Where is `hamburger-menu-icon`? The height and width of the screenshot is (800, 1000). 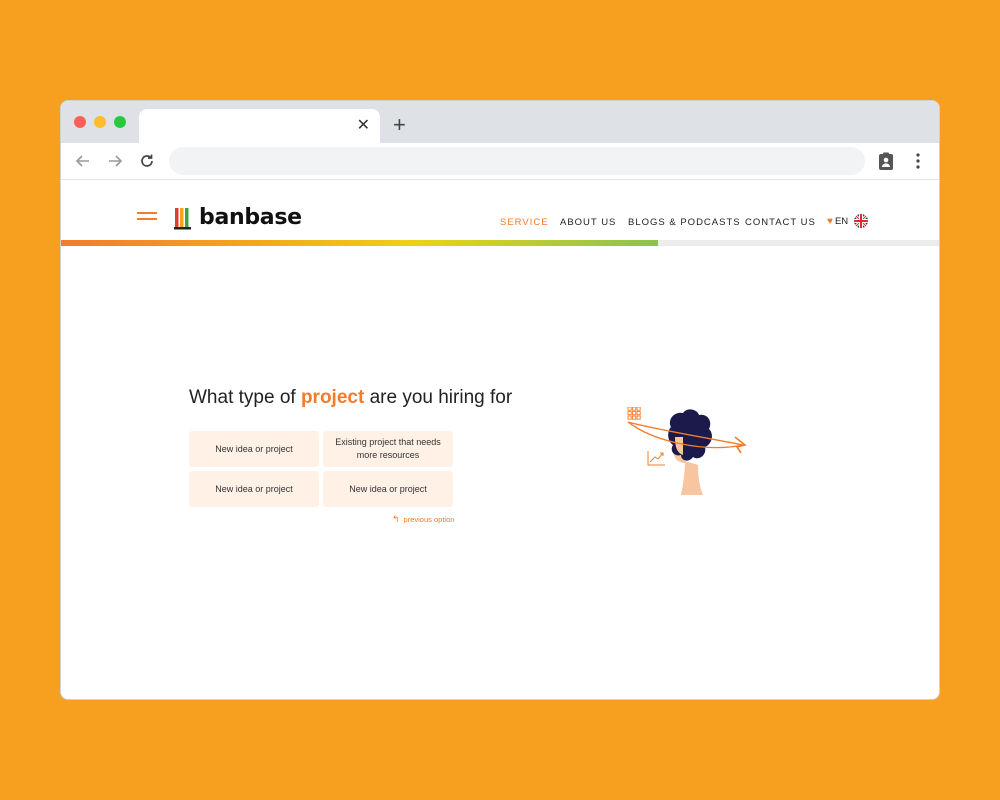 hamburger-menu-icon is located at coordinates (147, 216).